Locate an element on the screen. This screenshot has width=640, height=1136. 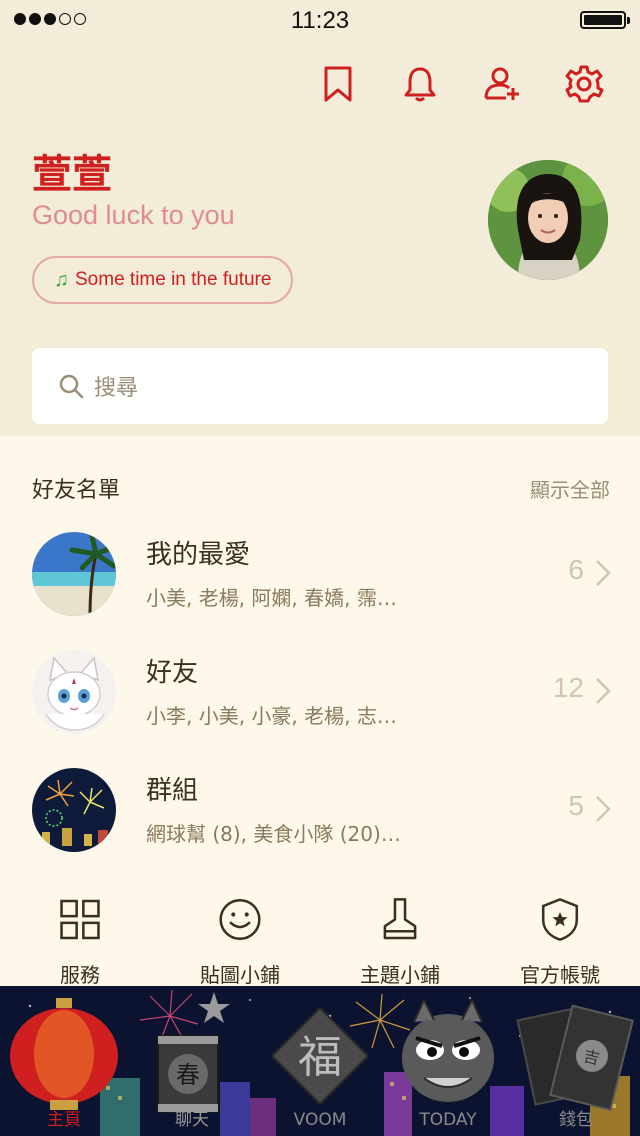
list-item-count: 6 is located at coordinates (576, 569).